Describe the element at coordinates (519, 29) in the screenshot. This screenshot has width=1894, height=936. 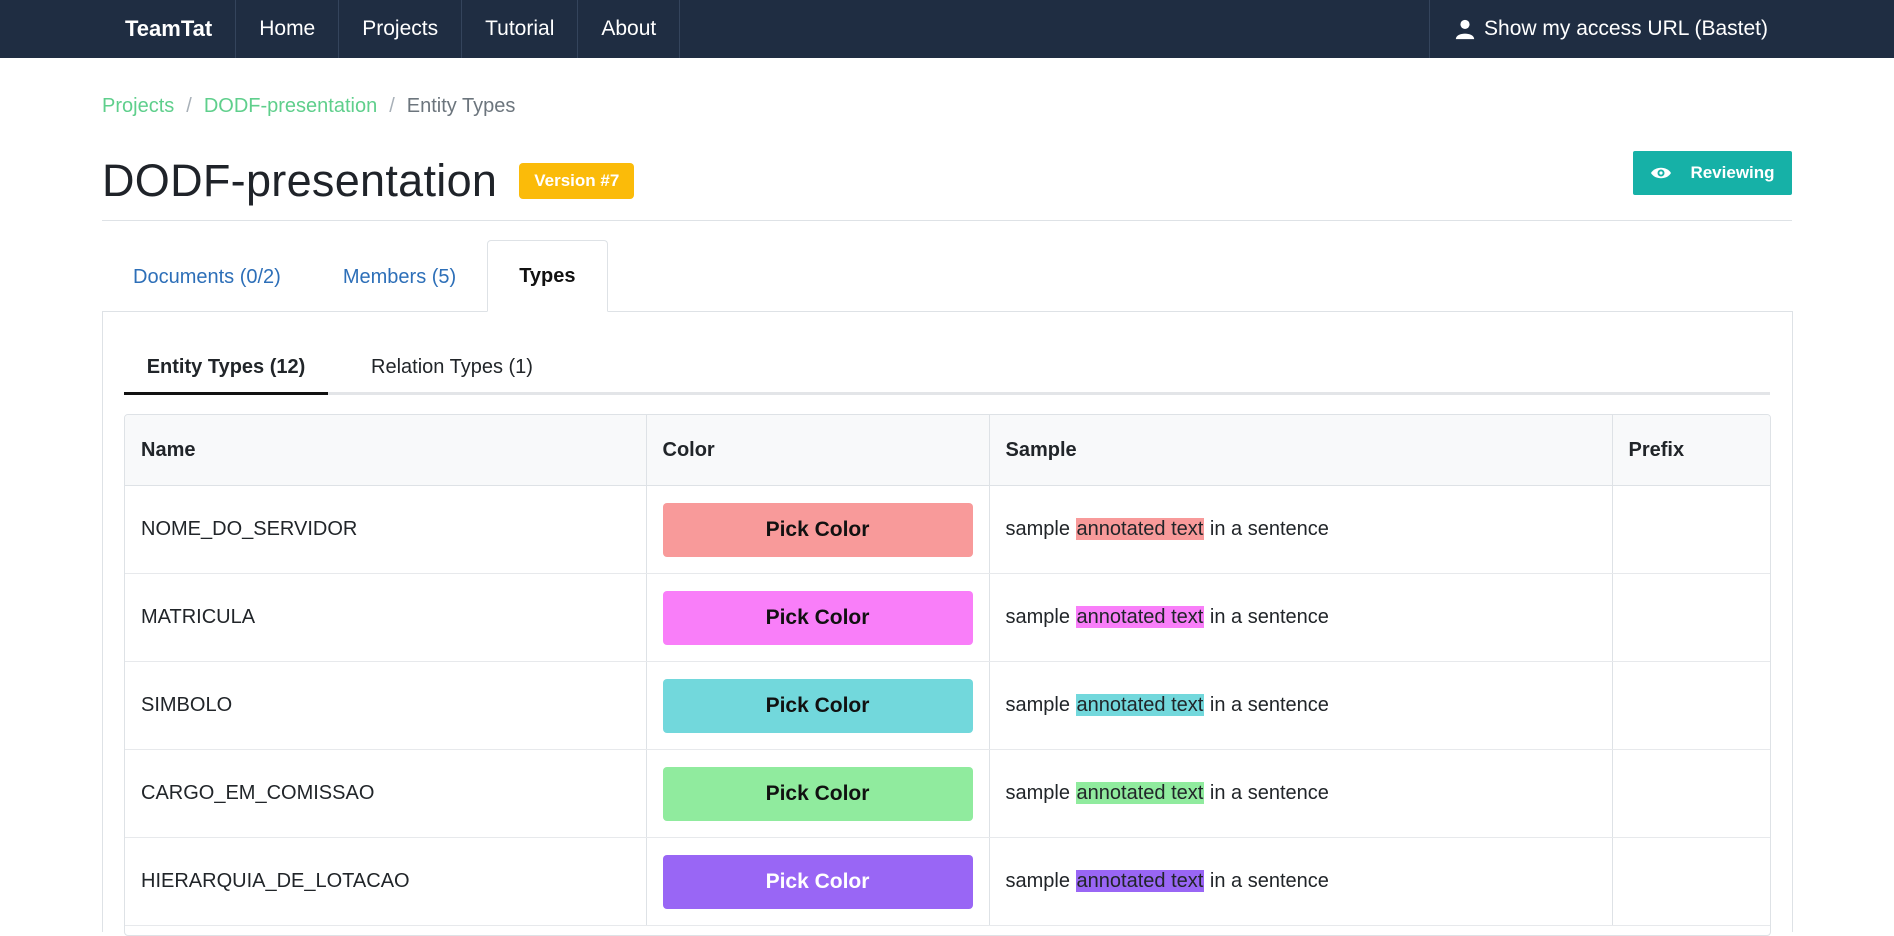
I see `nav-tutorial: Tutorial` at that location.